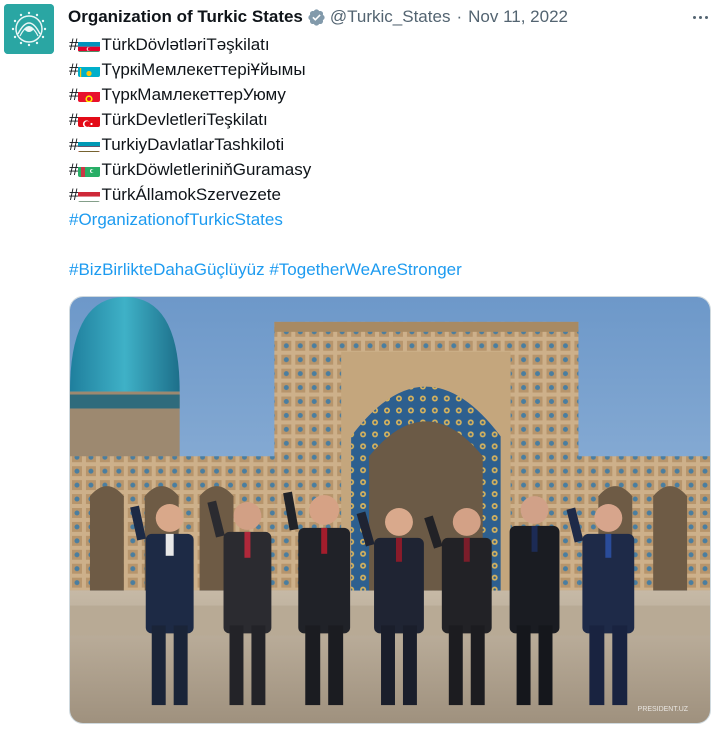 The width and height of the screenshot is (723, 731). Describe the element at coordinates (390, 44) in the screenshot. I see `hashtag-line-azerbaijan: # TürkDövlətləriTəşkilatı` at that location.